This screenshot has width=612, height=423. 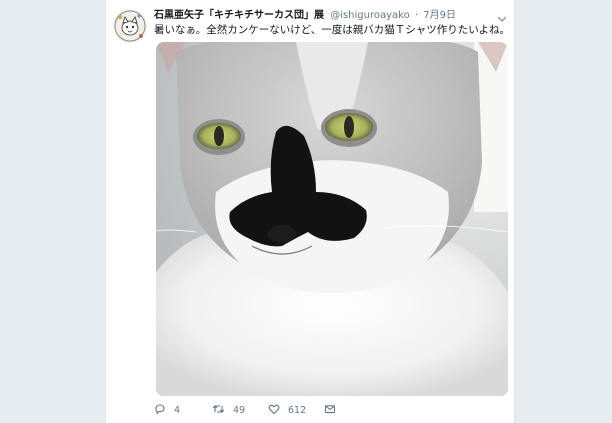 What do you see at coordinates (164, 410) in the screenshot?
I see `reply-icon` at bounding box center [164, 410].